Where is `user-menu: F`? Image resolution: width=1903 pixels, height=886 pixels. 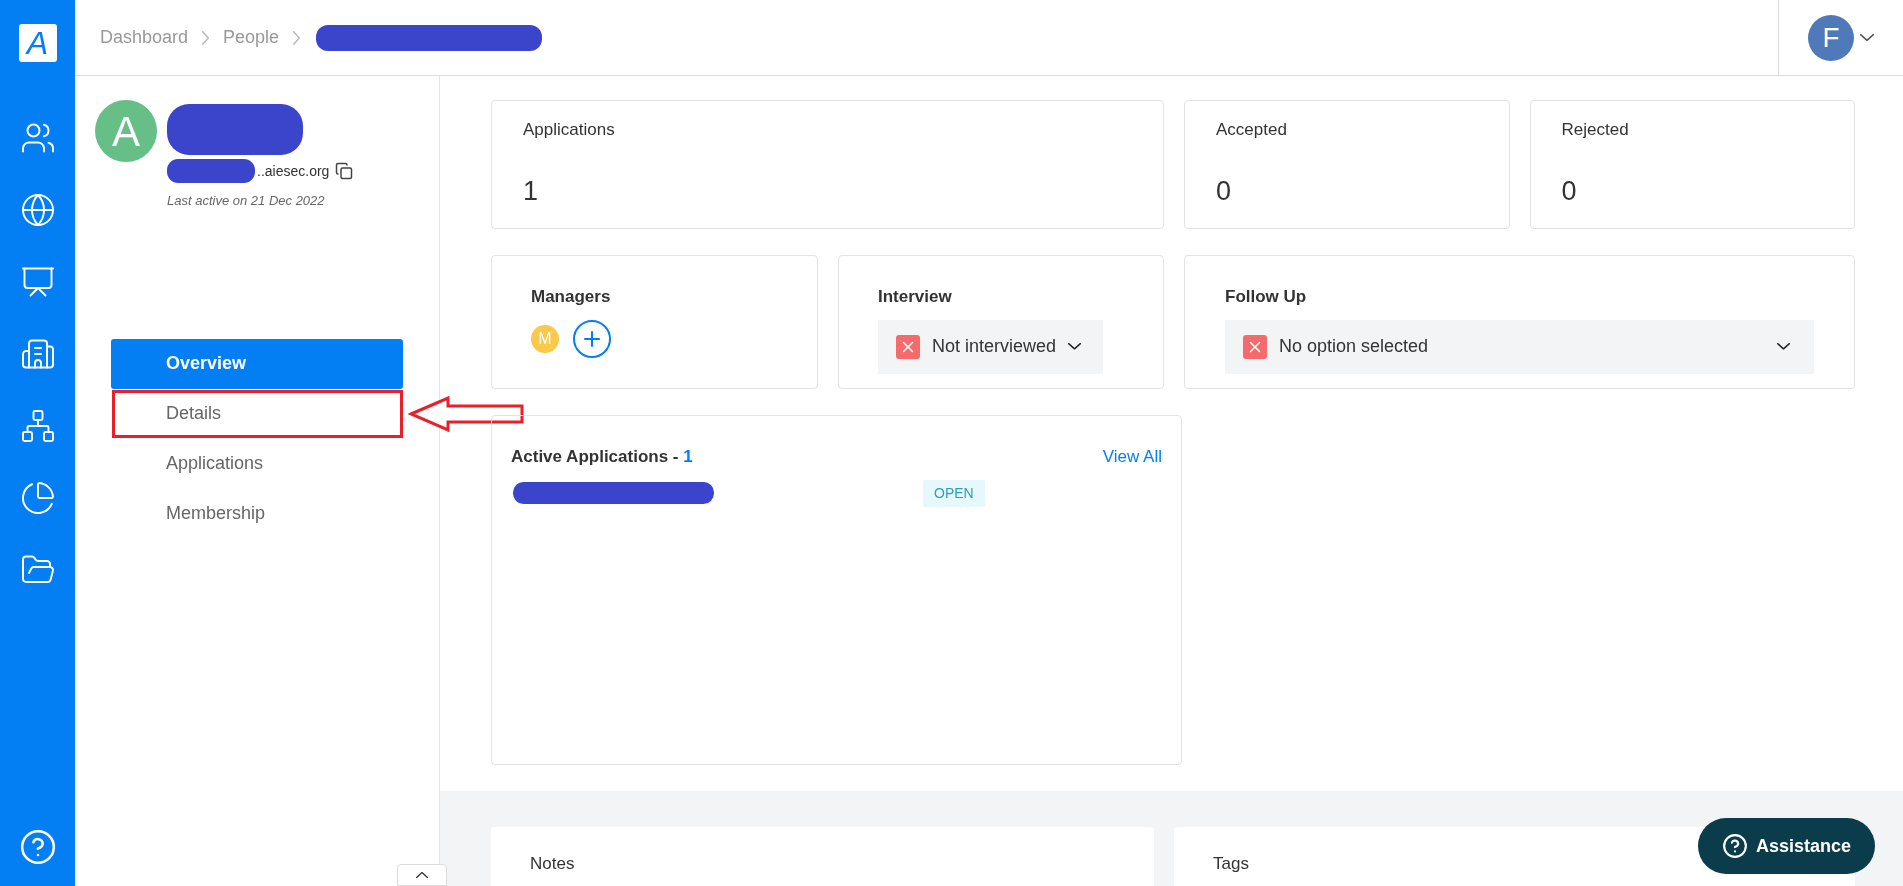 user-menu: F is located at coordinates (1840, 37).